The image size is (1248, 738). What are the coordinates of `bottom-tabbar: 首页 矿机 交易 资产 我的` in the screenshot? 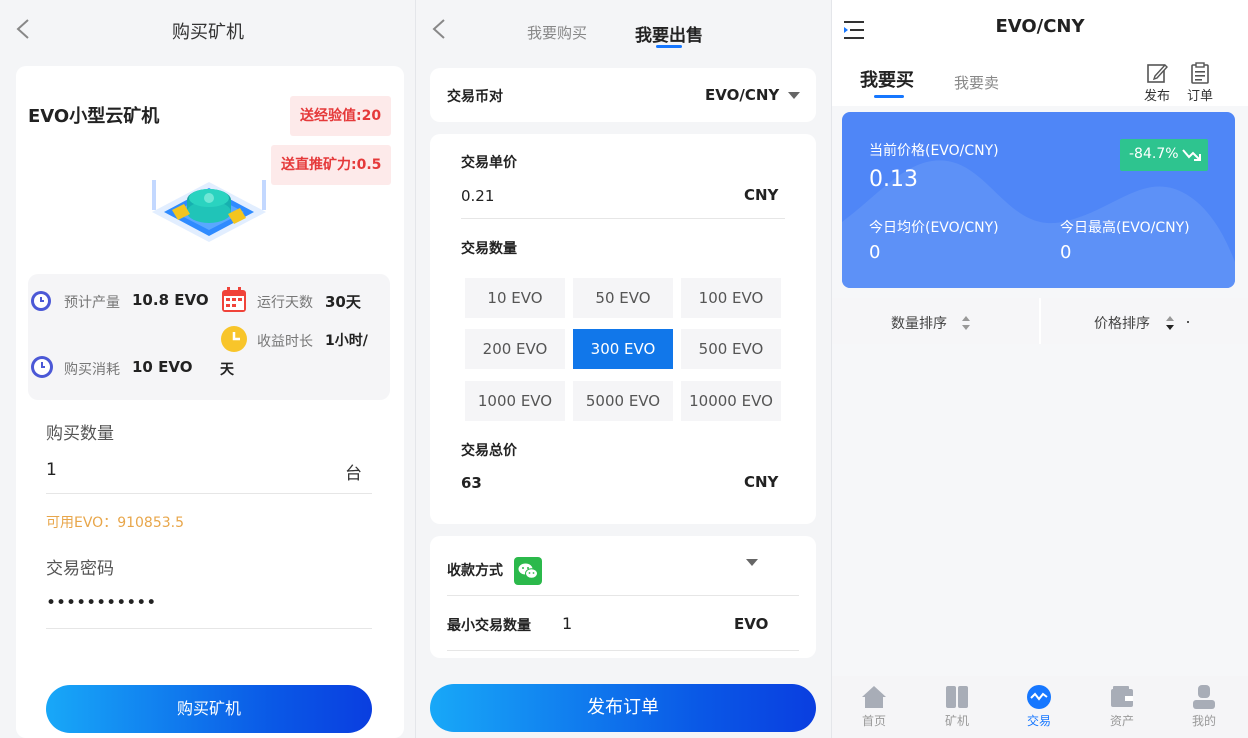 It's located at (1040, 707).